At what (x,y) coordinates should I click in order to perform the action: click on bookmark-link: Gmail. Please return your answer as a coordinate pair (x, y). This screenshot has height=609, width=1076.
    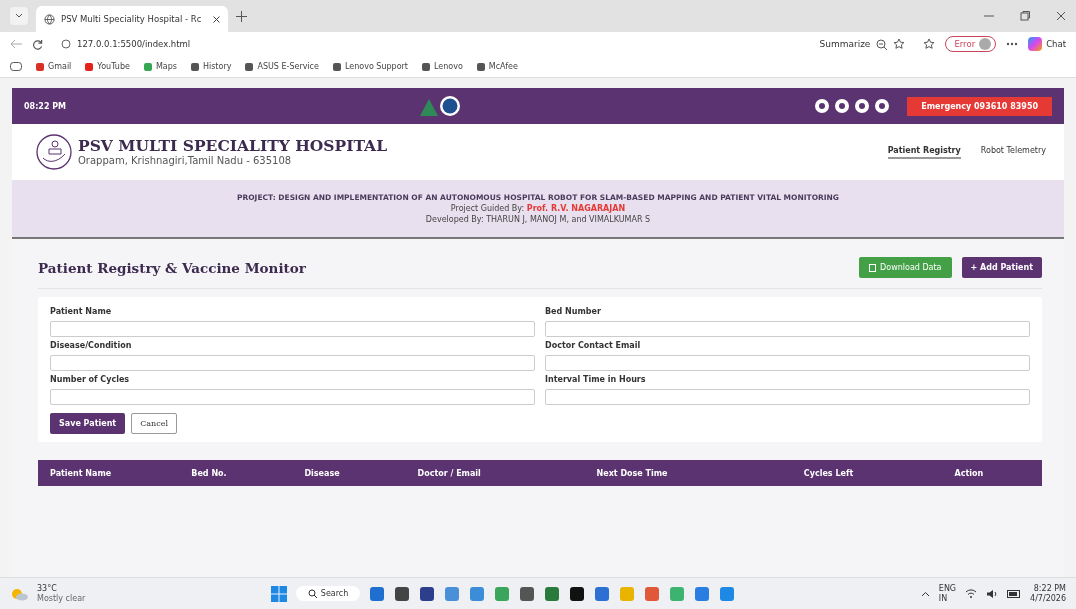
    Looking at the image, I should click on (54, 66).